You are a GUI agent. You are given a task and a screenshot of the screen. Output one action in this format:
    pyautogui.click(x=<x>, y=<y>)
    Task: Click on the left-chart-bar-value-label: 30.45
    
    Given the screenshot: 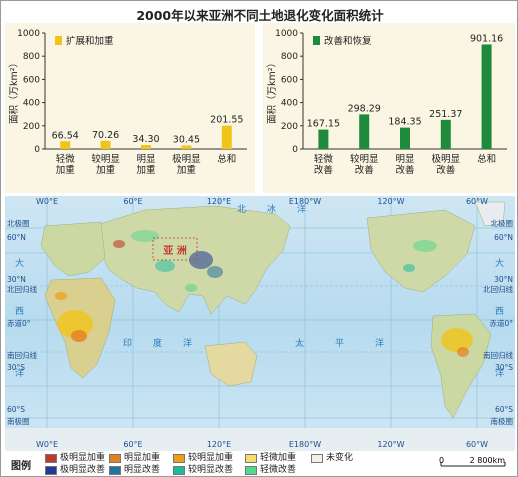 What is the action you would take?
    pyautogui.click(x=186, y=139)
    